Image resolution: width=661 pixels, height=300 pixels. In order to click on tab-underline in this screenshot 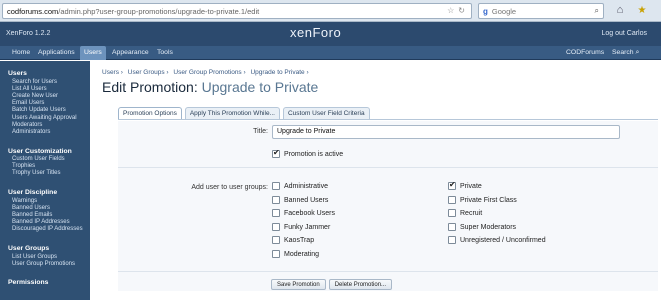, I will do `click(388, 119)`.